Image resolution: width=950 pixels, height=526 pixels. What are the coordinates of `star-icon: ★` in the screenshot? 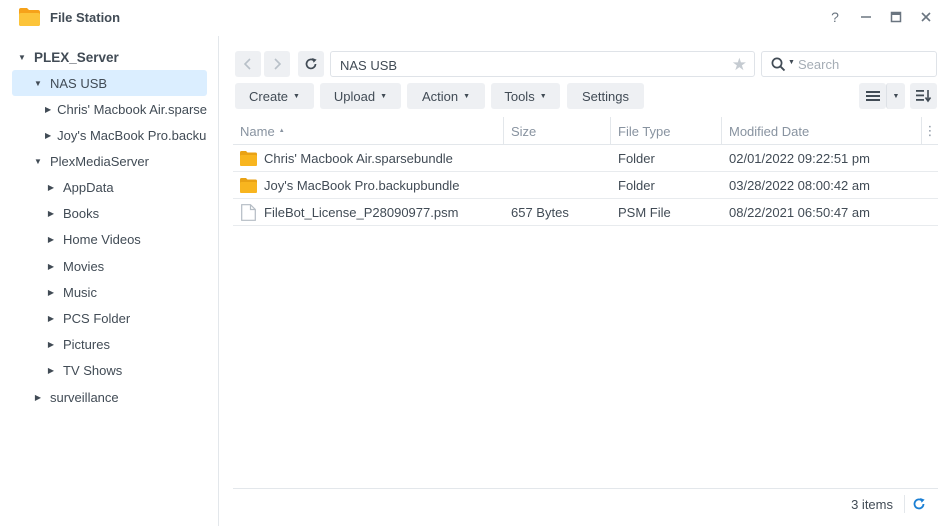 It's located at (739, 65).